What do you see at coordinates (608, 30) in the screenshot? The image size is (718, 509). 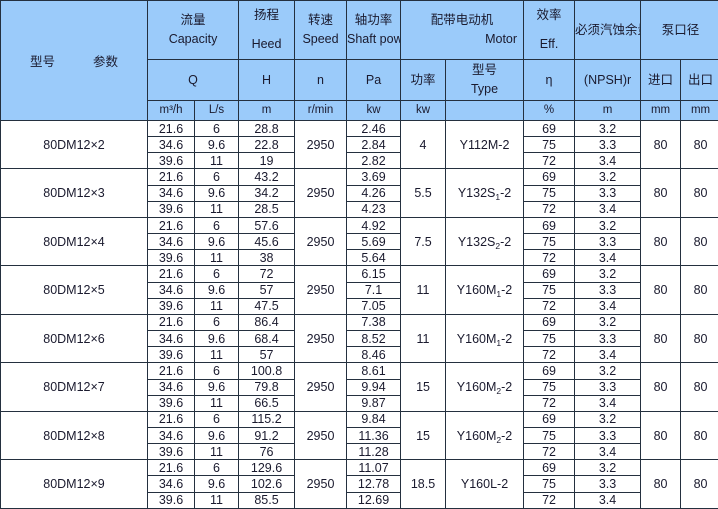 I see `header-npsh: 必须汽蚀余量` at bounding box center [608, 30].